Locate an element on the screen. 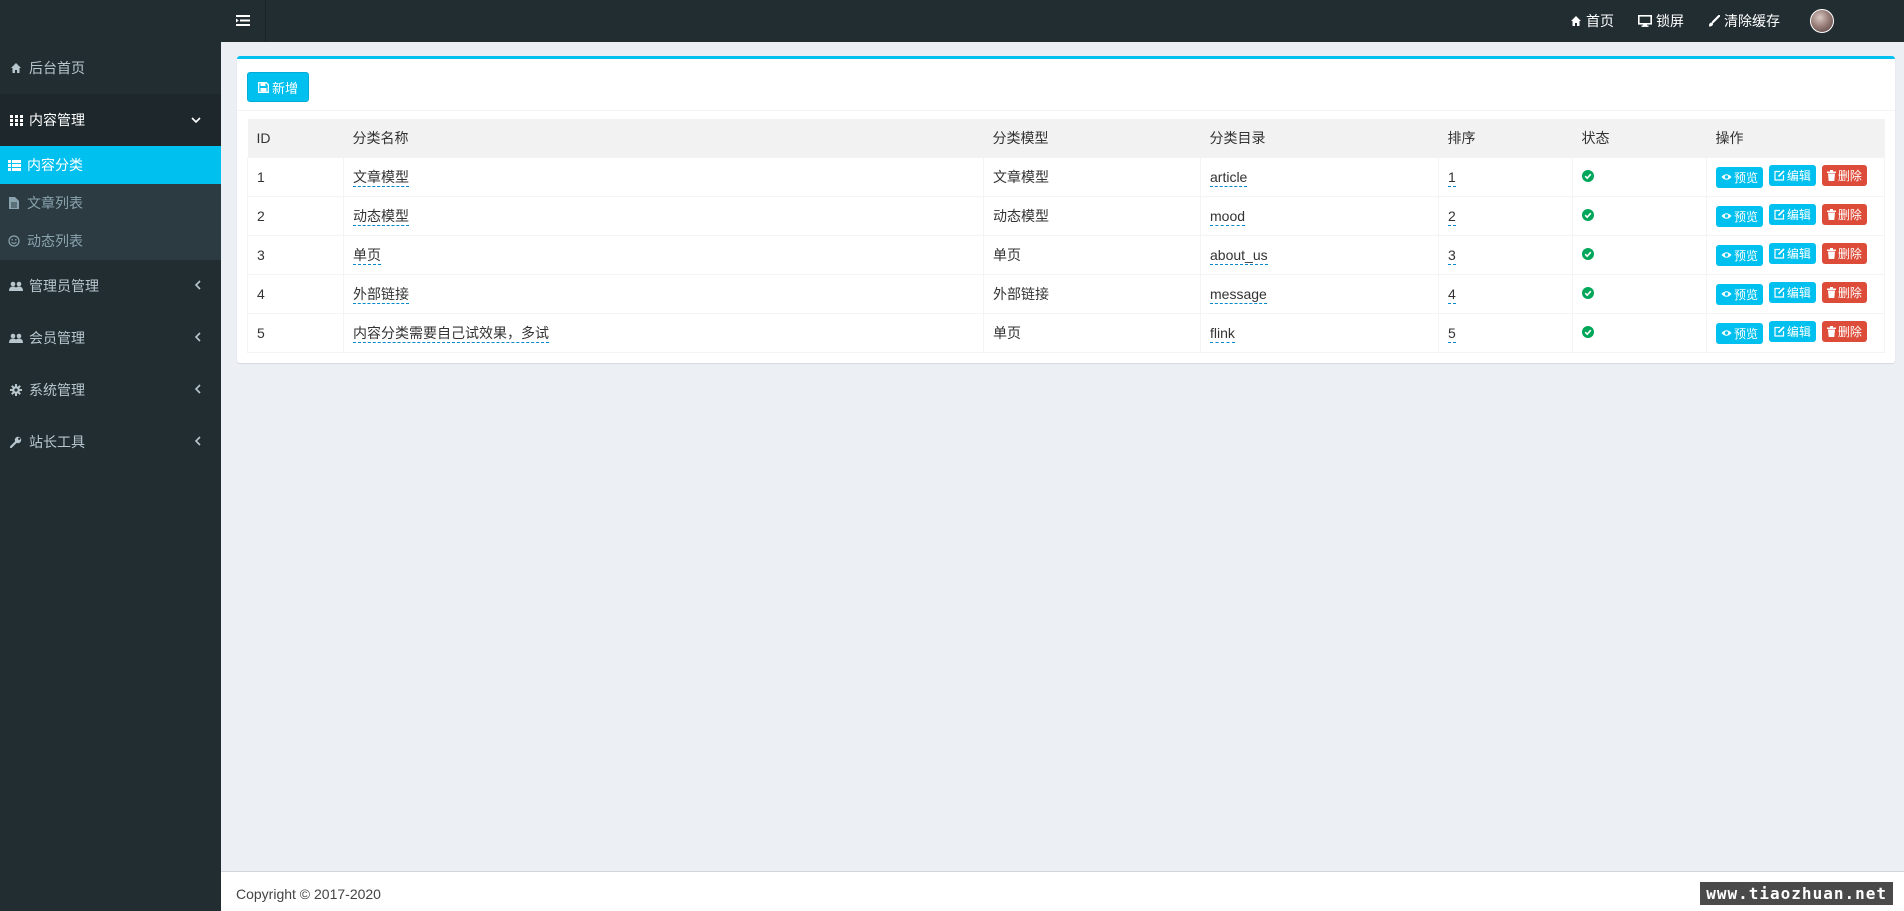  column-header-status: 状态 is located at coordinates (1639, 138).